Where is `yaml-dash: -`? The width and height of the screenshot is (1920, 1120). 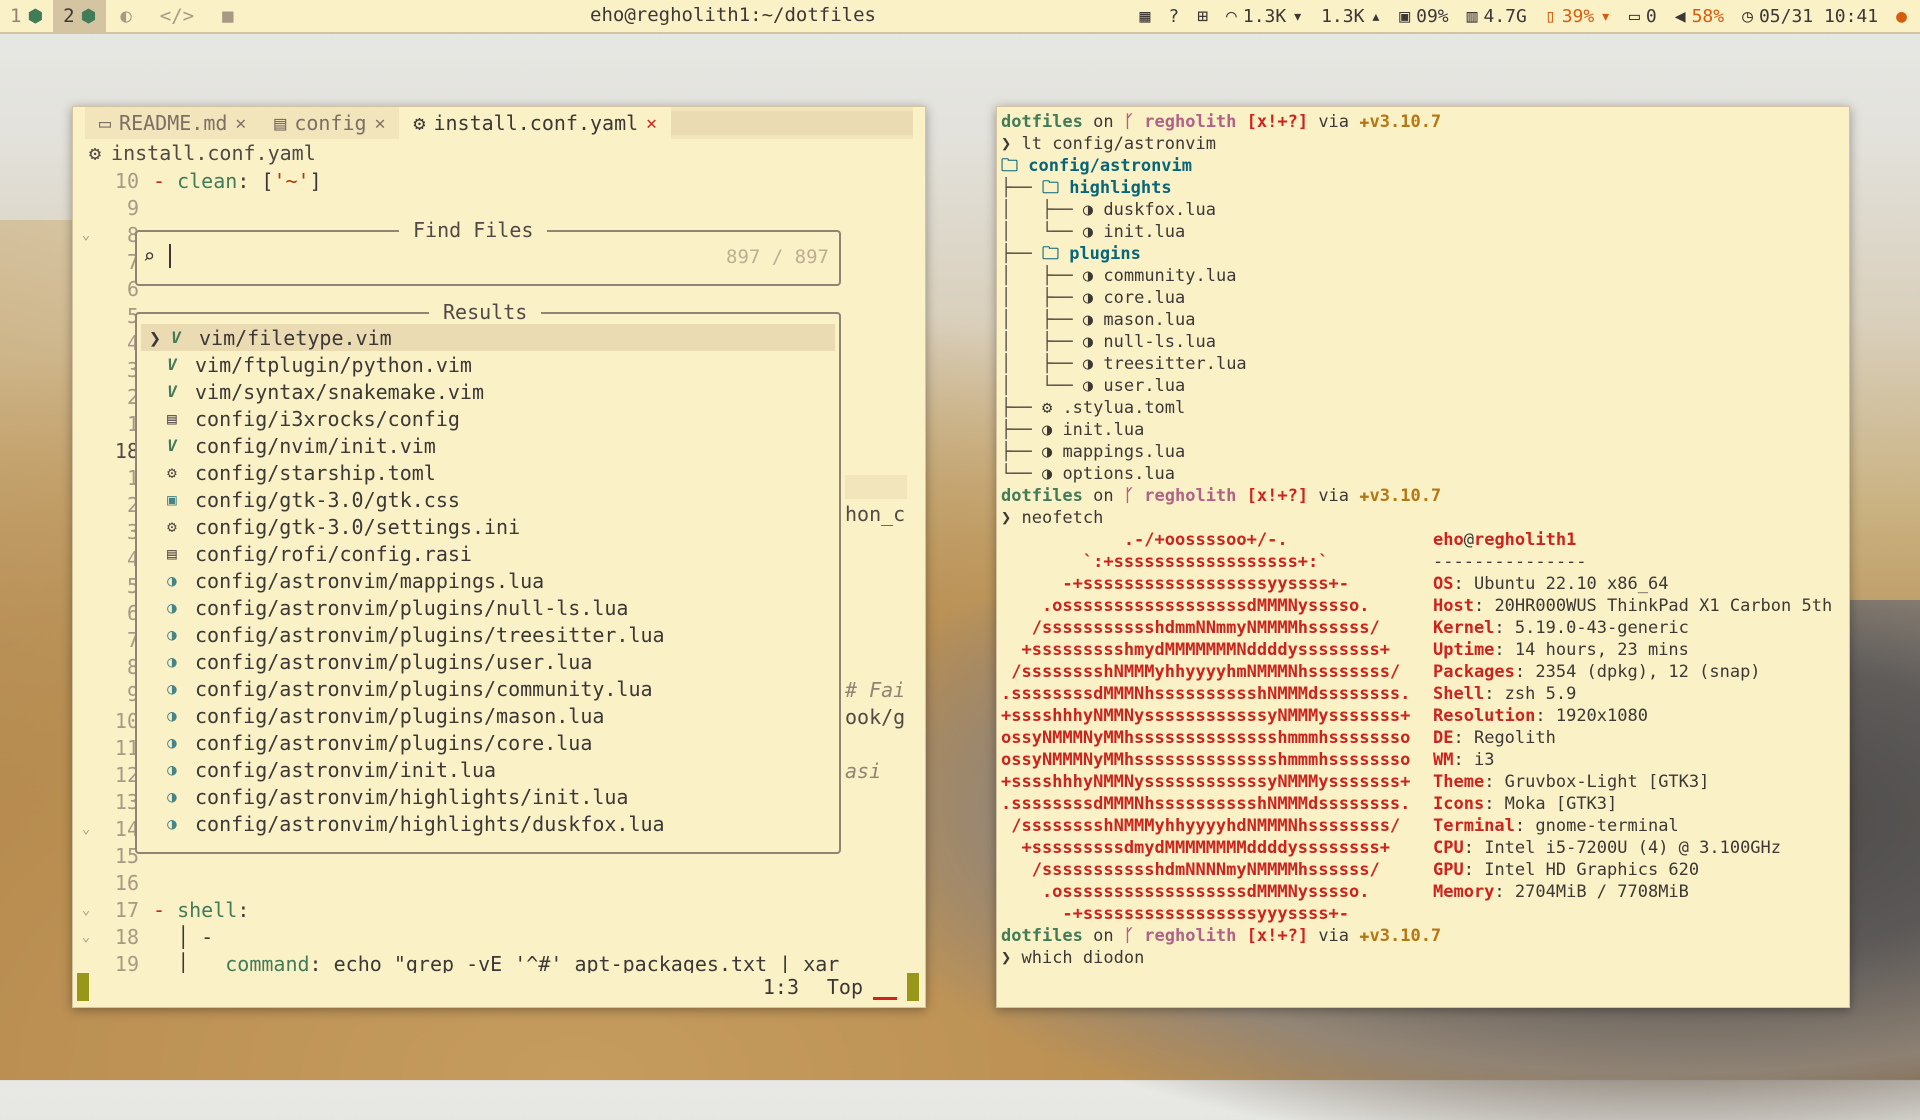
yaml-dash: - is located at coordinates (165, 180).